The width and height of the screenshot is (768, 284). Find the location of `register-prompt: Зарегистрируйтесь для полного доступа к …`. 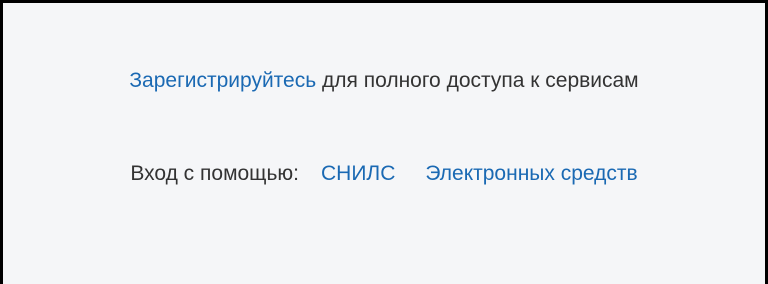

register-prompt: Зарегистрируйтесь для полного доступа к … is located at coordinates (384, 81).